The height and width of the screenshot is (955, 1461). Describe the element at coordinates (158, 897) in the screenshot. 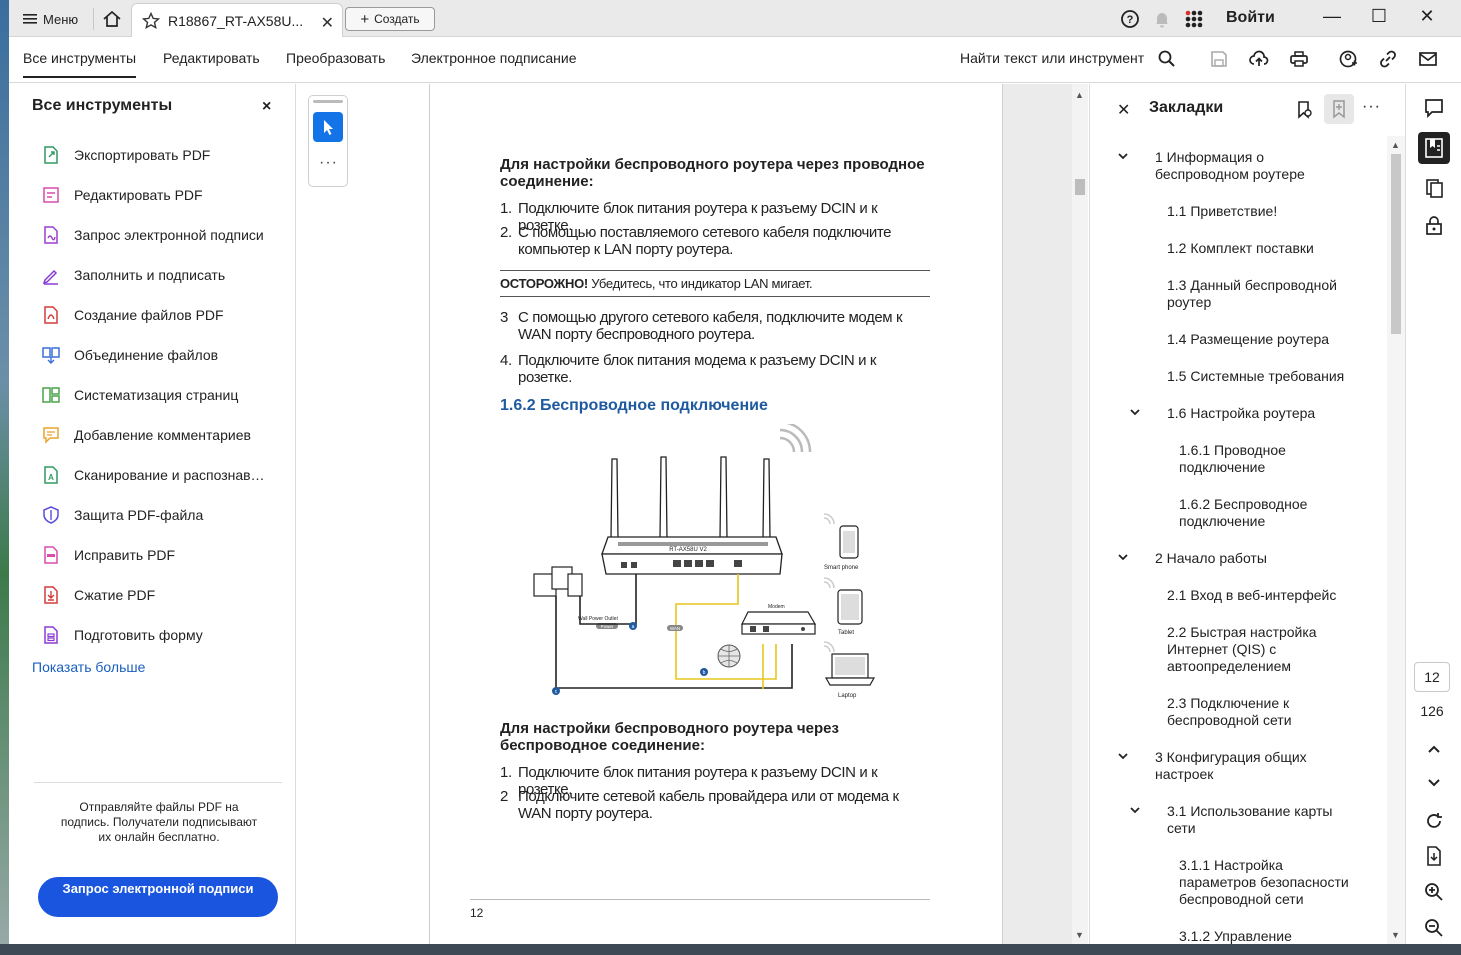

I see `request-signature-button: Запрос электронной подписи` at that location.